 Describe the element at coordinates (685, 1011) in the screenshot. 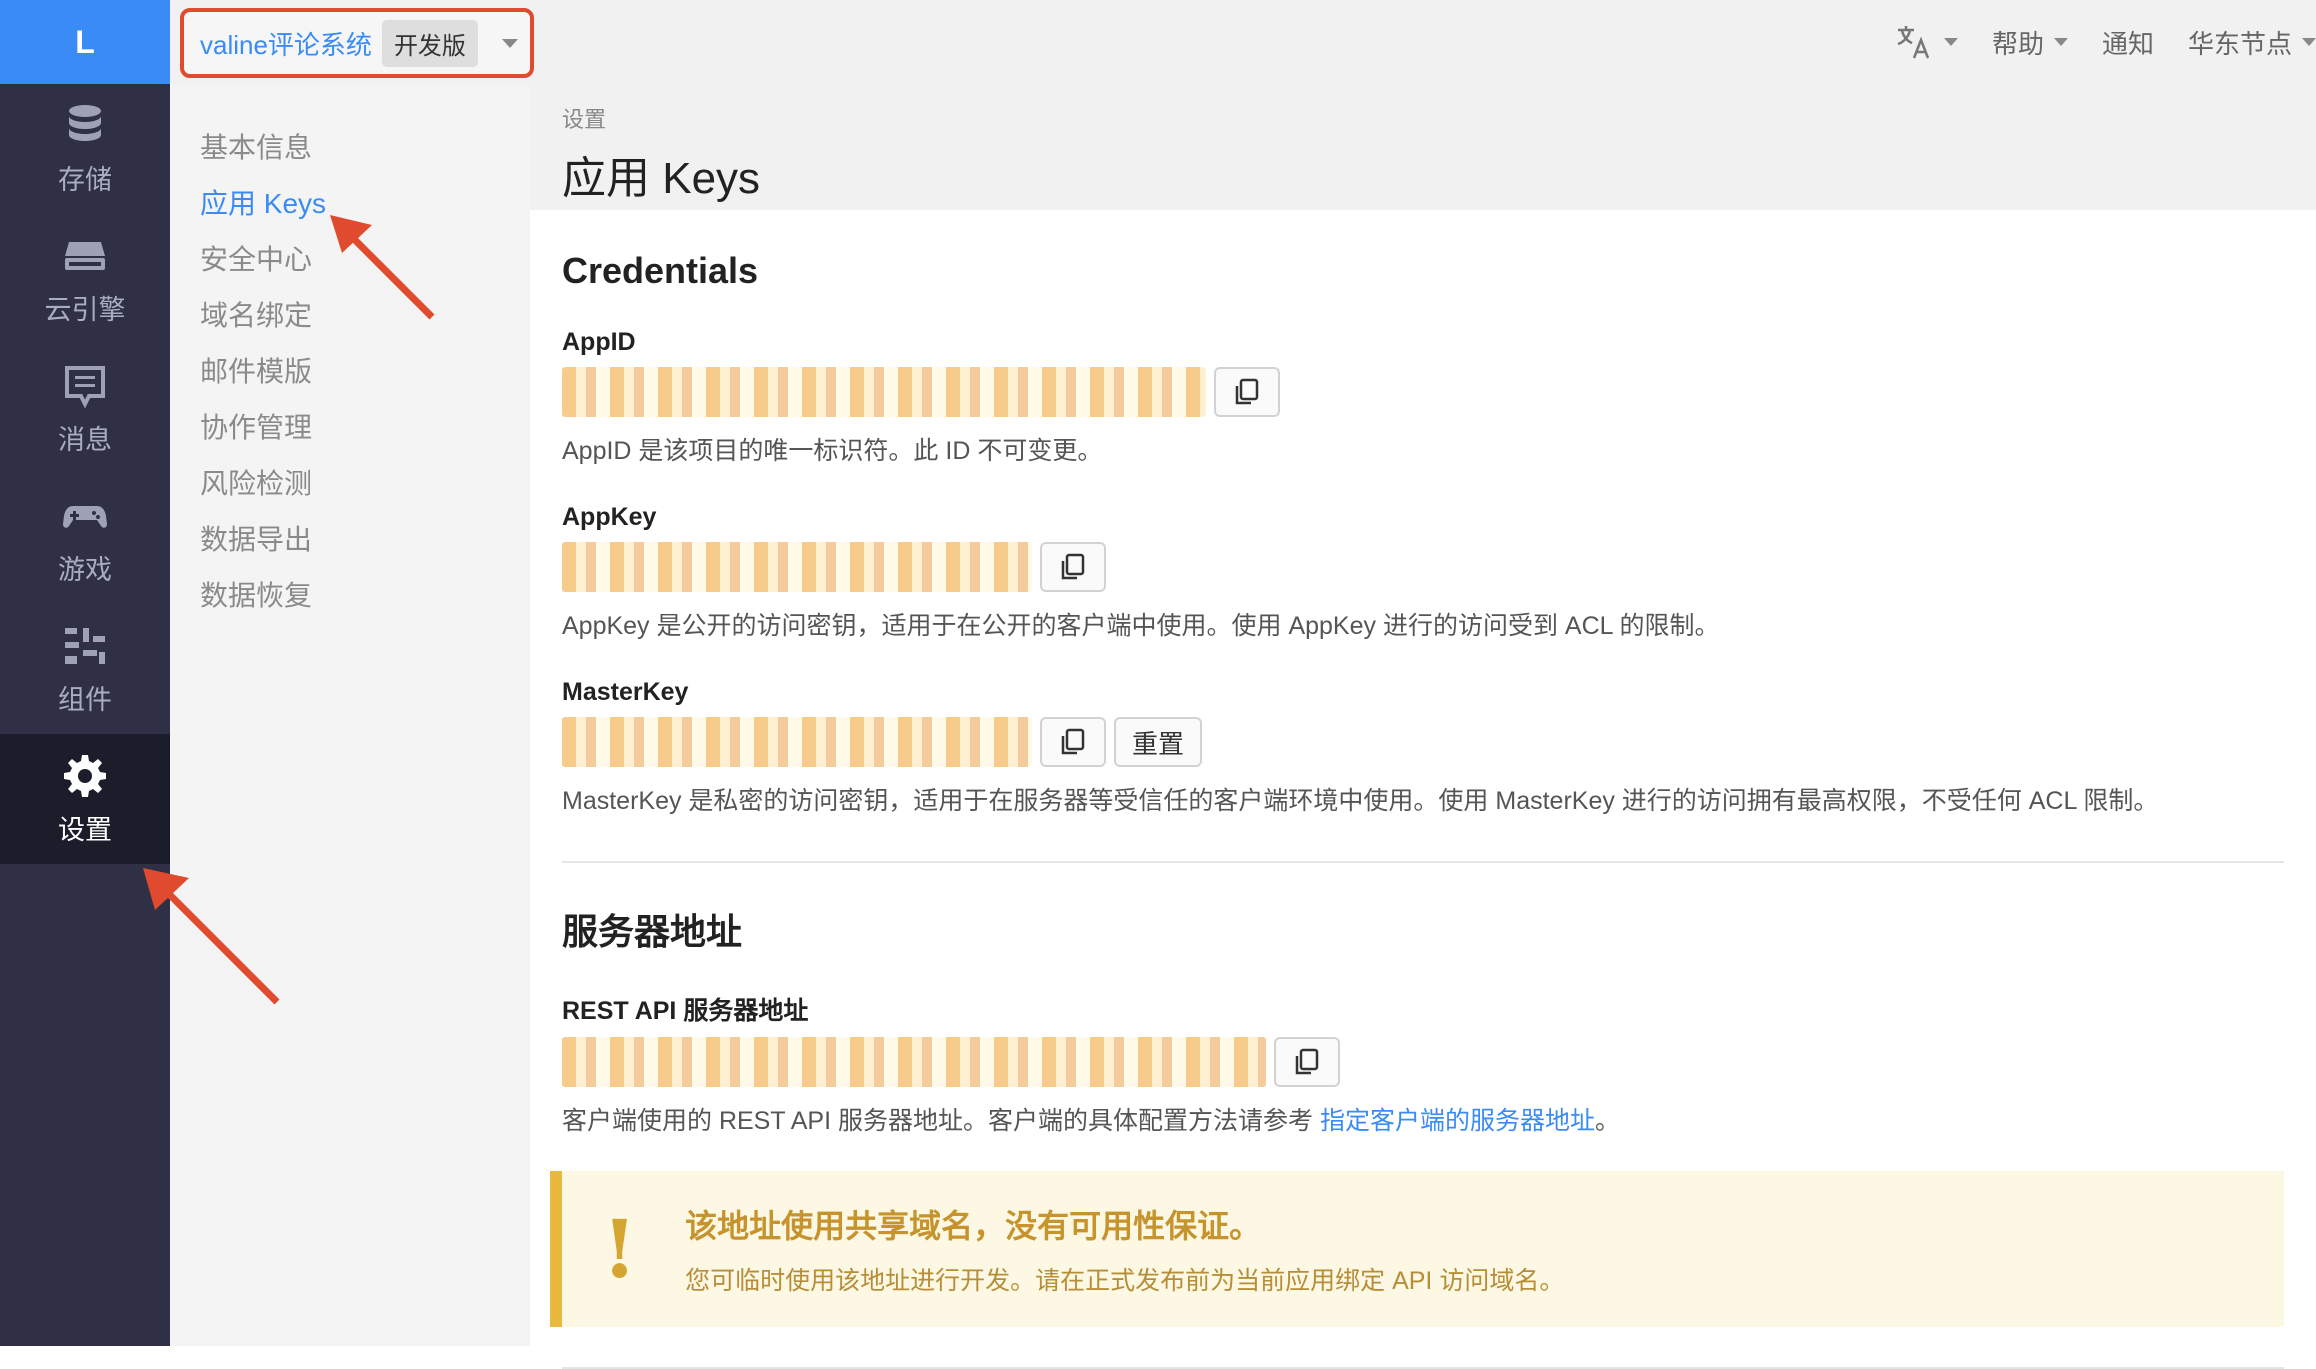

I see `rest-api-label: REST API 服务器地址` at that location.